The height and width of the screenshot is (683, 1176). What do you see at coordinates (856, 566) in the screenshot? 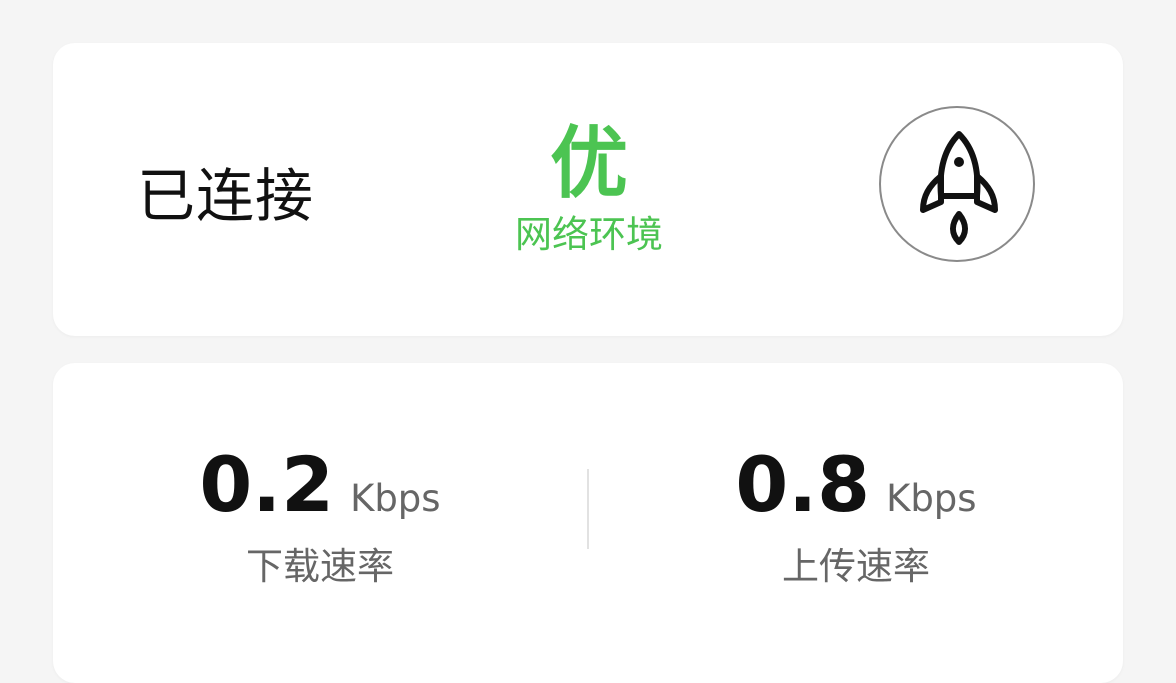
I see `upload-speed-label: 上传速率` at bounding box center [856, 566].